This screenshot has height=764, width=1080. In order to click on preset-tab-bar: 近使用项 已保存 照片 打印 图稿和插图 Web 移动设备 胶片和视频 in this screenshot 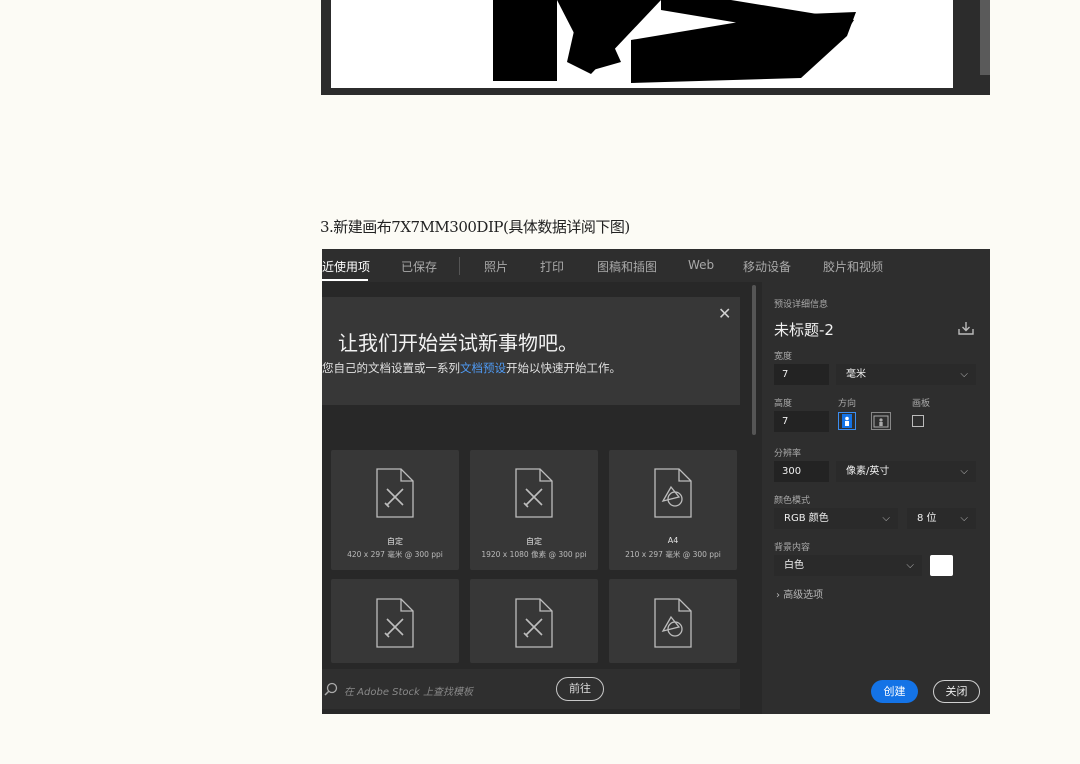, I will do `click(656, 265)`.